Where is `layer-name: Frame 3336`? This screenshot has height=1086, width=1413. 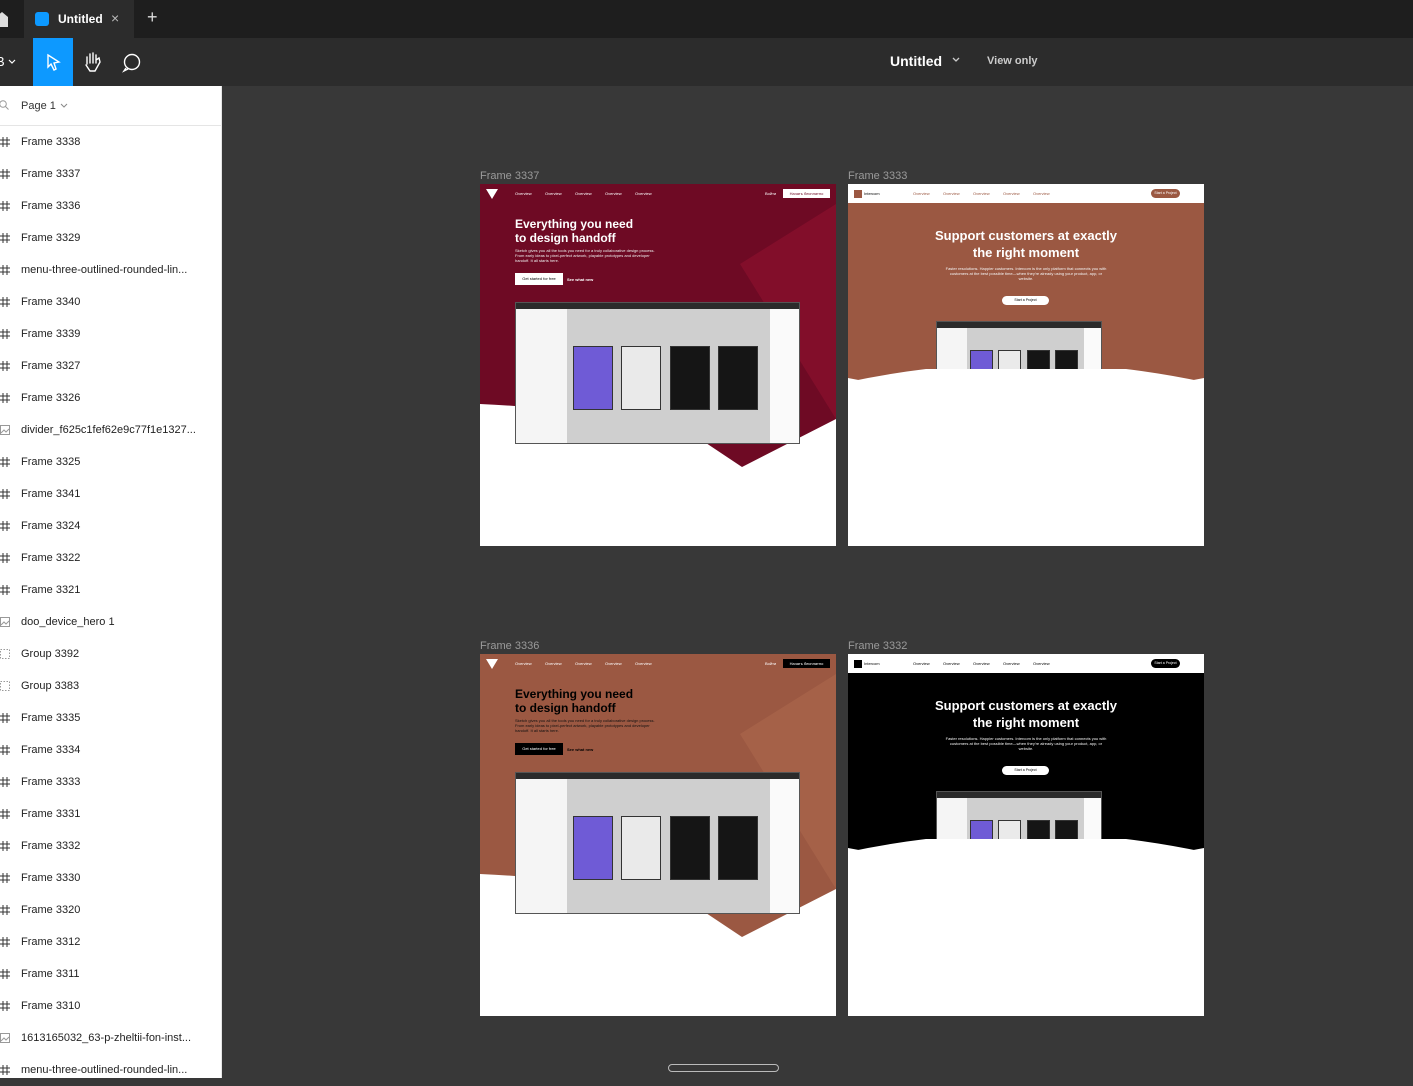
layer-name: Frame 3336 is located at coordinates (51, 206).